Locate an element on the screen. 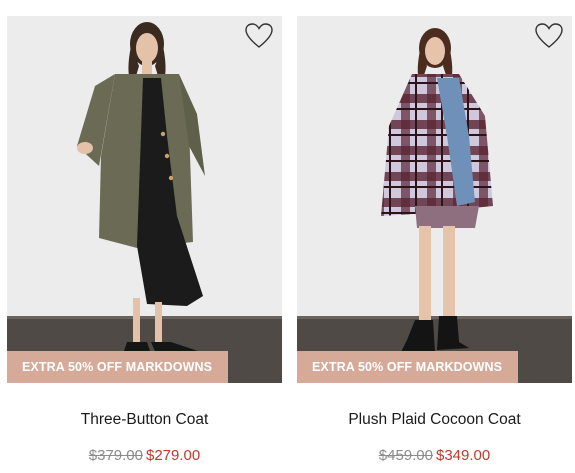 This screenshot has width=575, height=473. sale-price: $279.00 is located at coordinates (173, 455).